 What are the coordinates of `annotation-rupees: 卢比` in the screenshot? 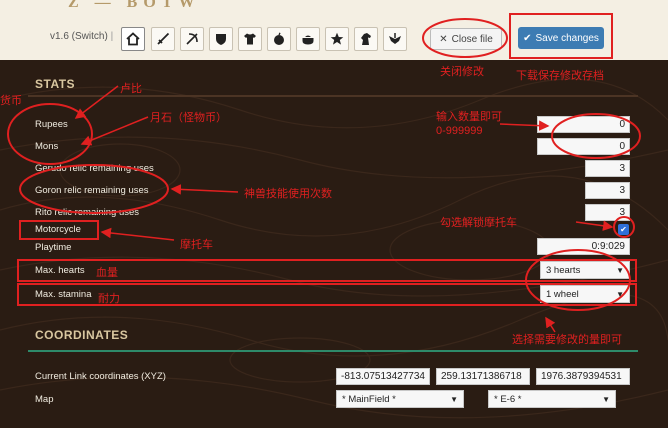 It's located at (131, 89).